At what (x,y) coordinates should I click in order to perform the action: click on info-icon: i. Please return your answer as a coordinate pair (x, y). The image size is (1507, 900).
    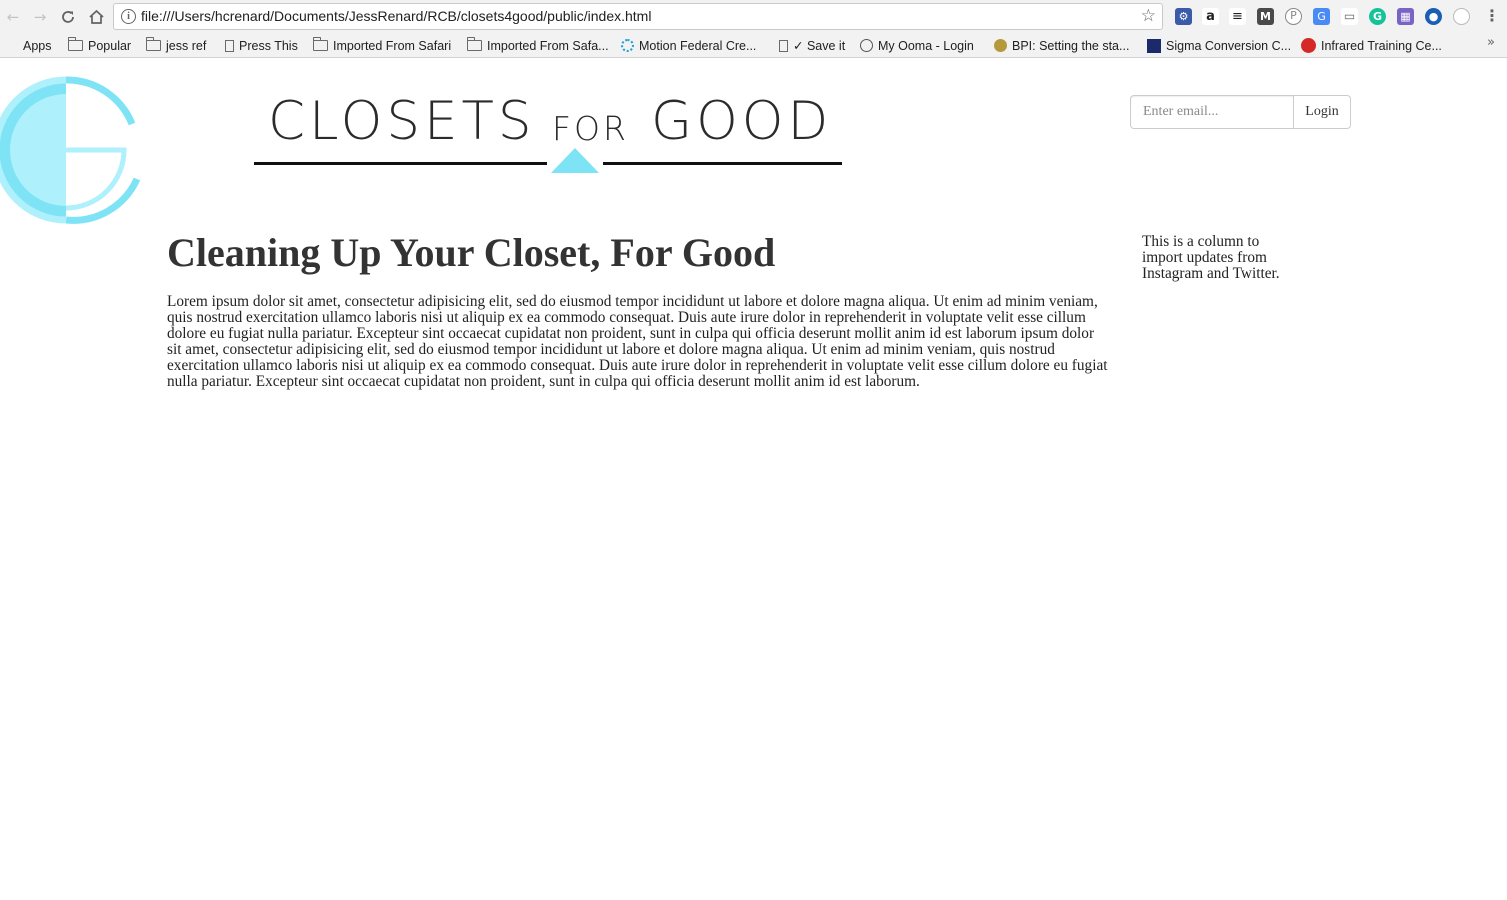
    Looking at the image, I should click on (128, 16).